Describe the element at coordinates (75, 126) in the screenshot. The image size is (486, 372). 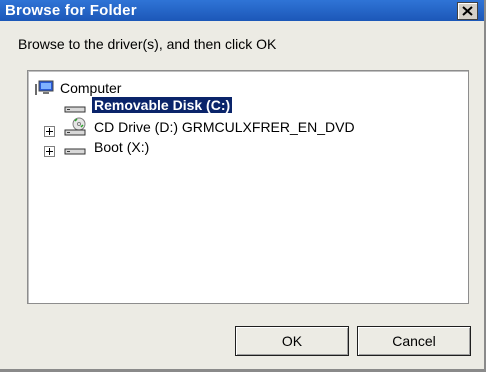
I see `cd-drive-icon` at that location.